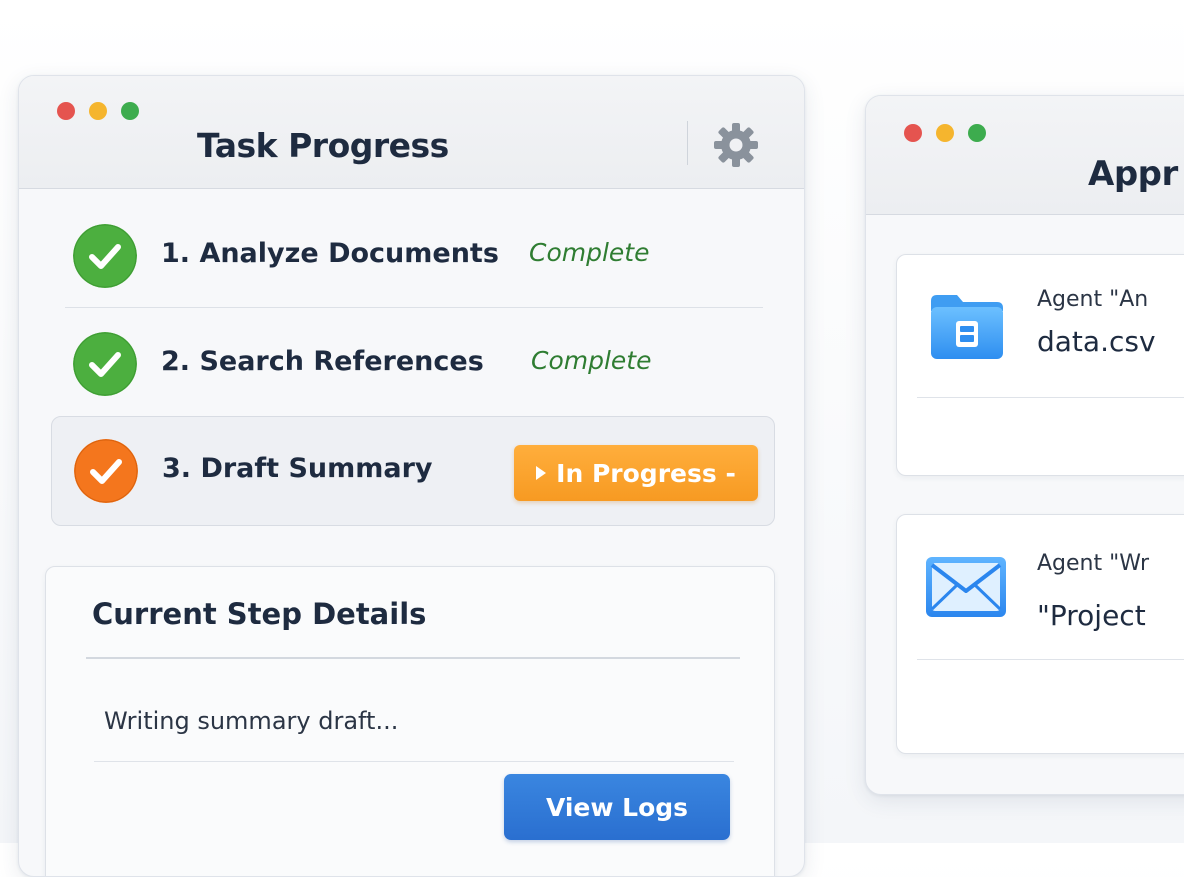 This screenshot has width=1184, height=877. I want to click on view-logs-button: View Logs, so click(617, 807).